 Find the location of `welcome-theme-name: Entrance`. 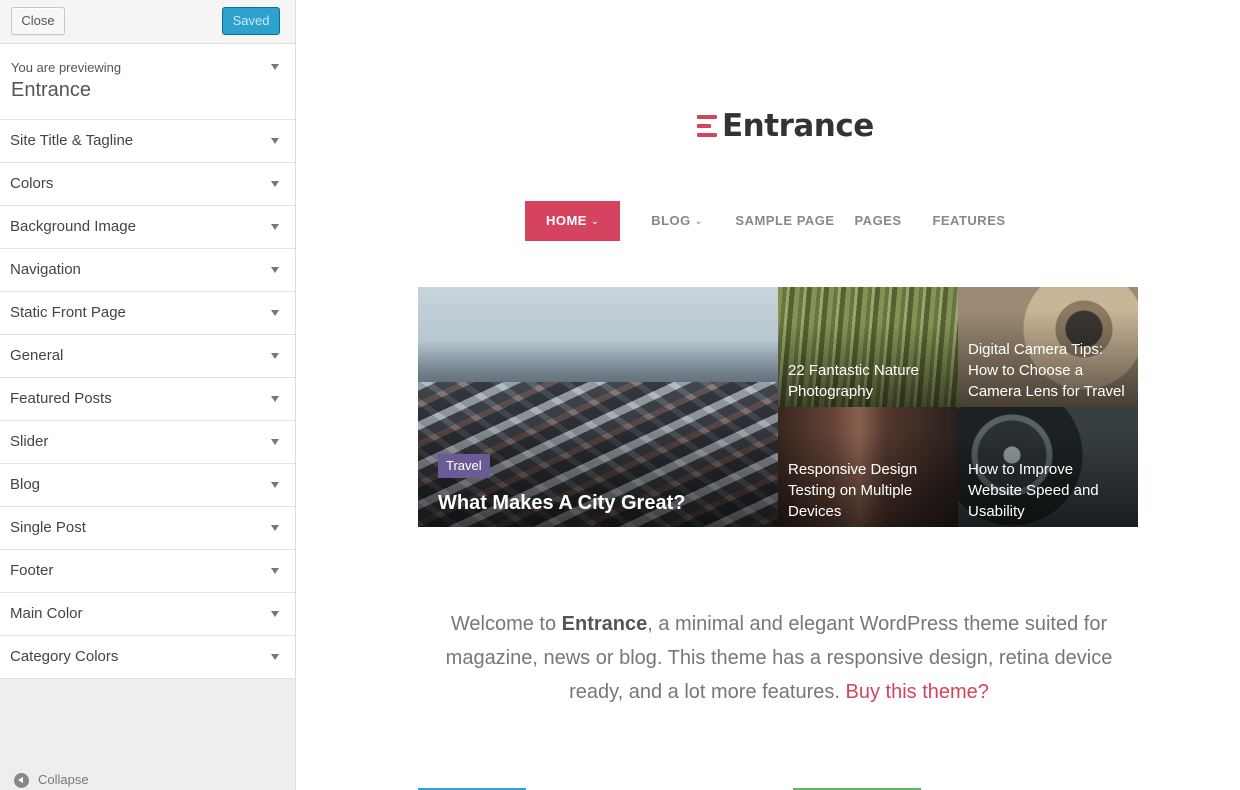

welcome-theme-name: Entrance is located at coordinates (604, 624).